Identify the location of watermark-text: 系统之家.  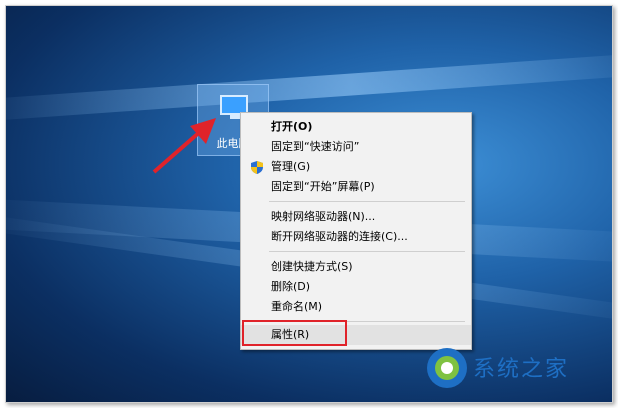
(521, 369).